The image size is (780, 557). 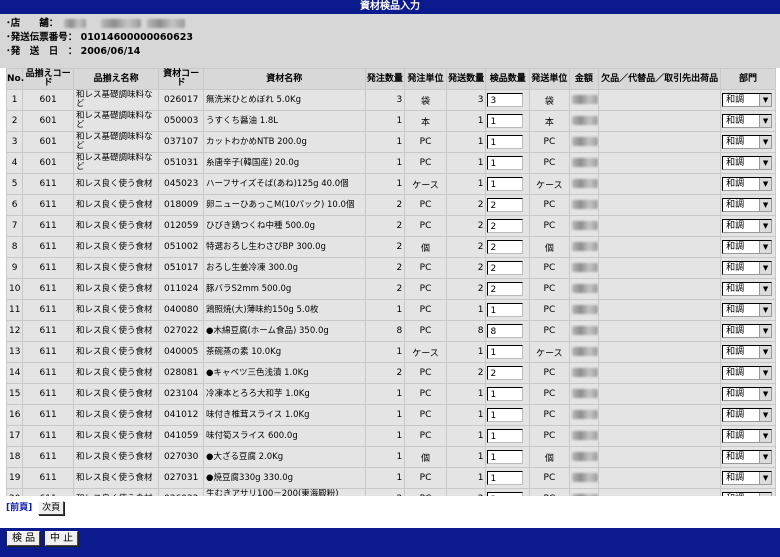 What do you see at coordinates (284, 436) in the screenshot?
I see `material-name: 味付筍スライス 600.0g` at bounding box center [284, 436].